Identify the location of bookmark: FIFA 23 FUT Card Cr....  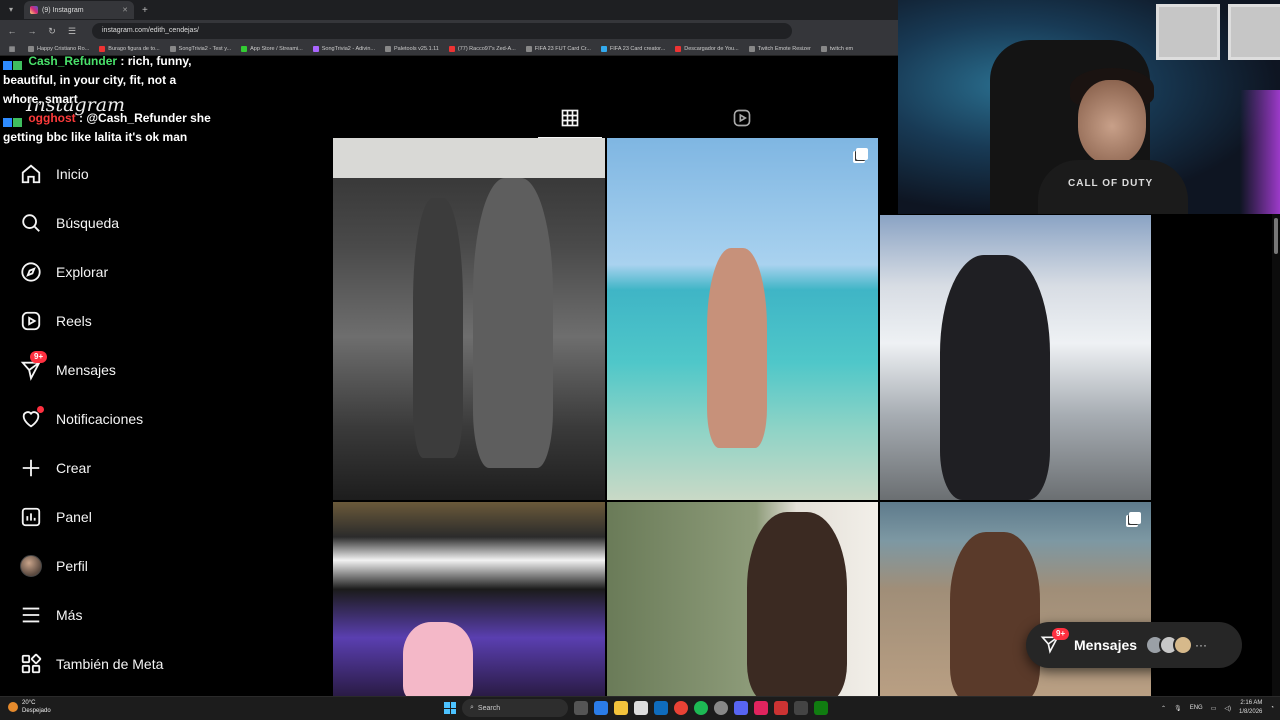
(558, 48).